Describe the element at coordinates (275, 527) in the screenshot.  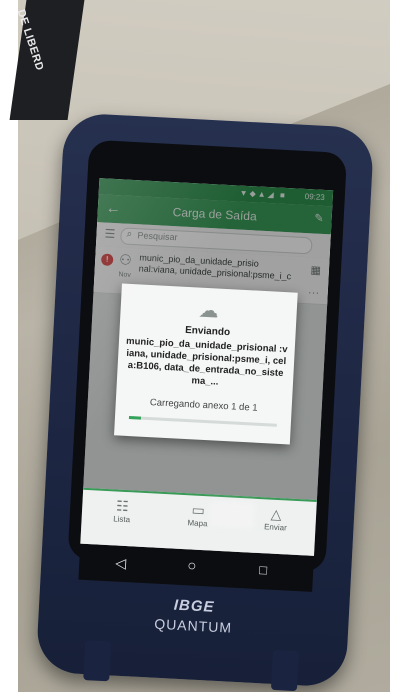
I see `nav-enviar-label: Enviar` at that location.